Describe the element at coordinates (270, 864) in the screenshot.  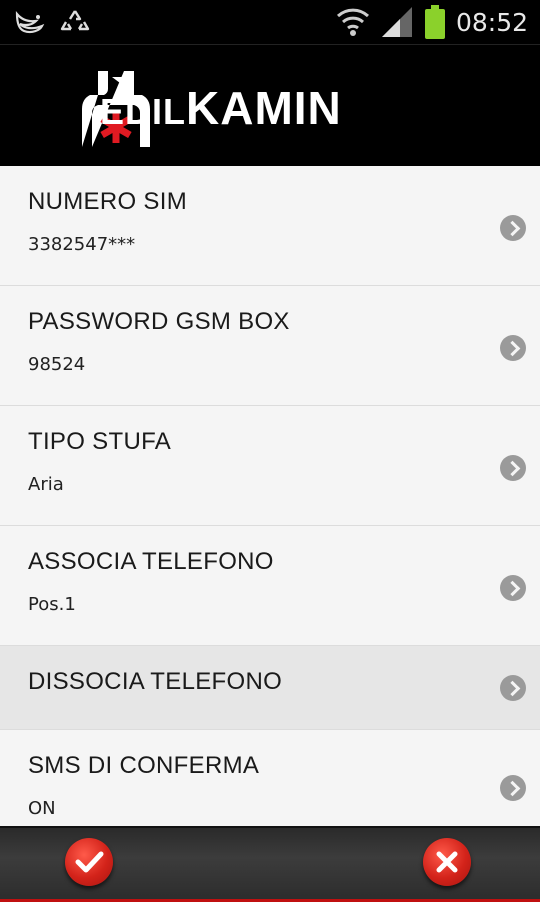
I see `bottom-action-bar` at that location.